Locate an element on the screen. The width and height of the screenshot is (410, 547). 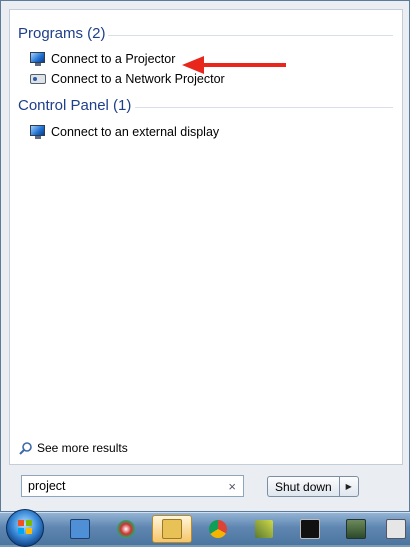
result-connect-to-network-projector: Connect to a Network Projector is located at coordinates (127, 79).